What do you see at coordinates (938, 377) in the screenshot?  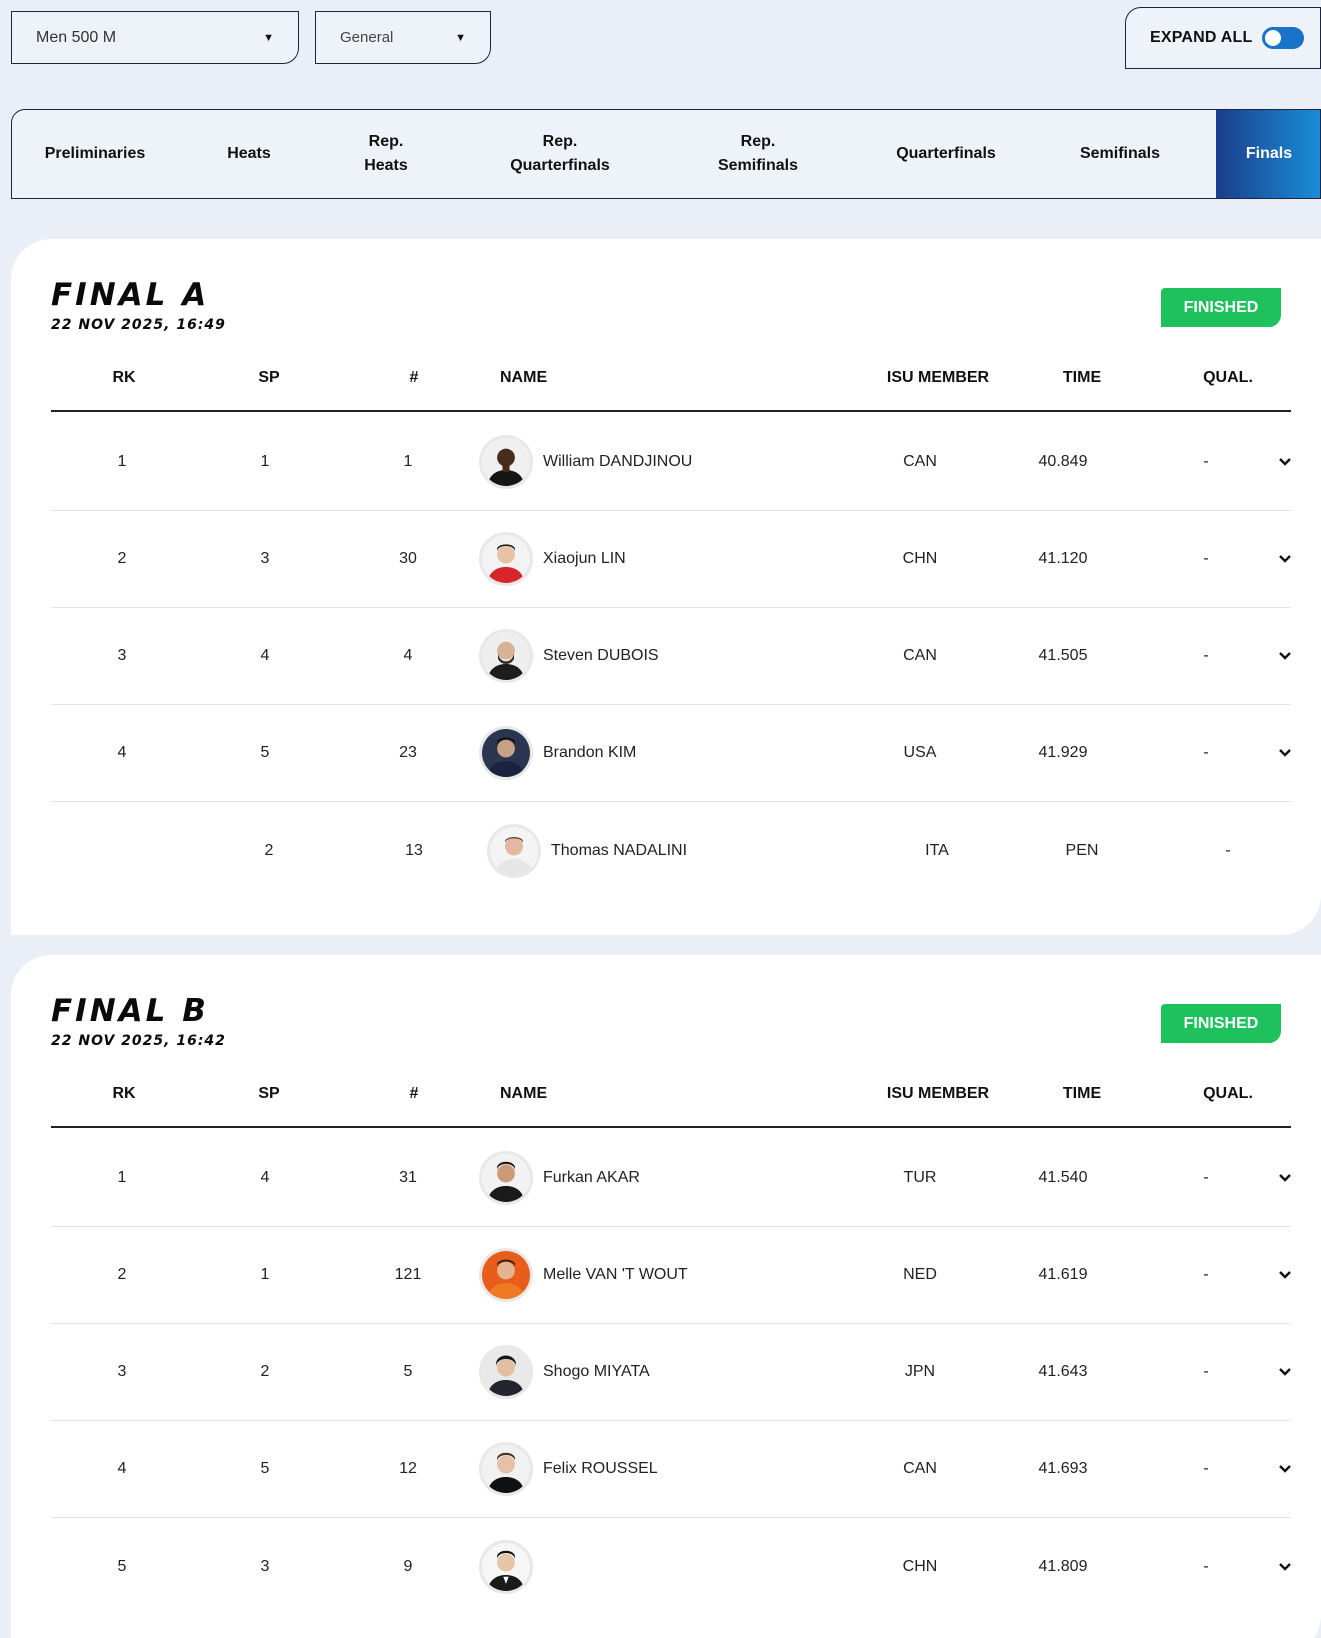 I see `col-isu-member: ISU MEMBER` at bounding box center [938, 377].